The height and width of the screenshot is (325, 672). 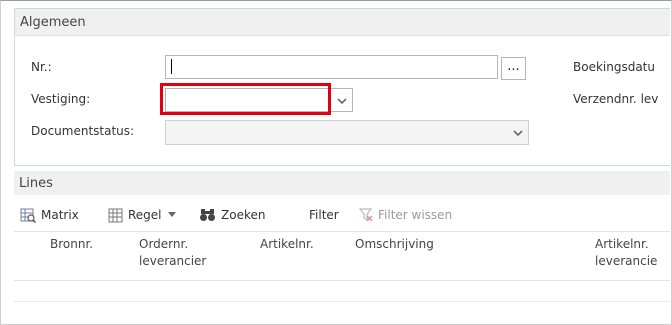 I want to click on documentstatus-select, so click(x=347, y=132).